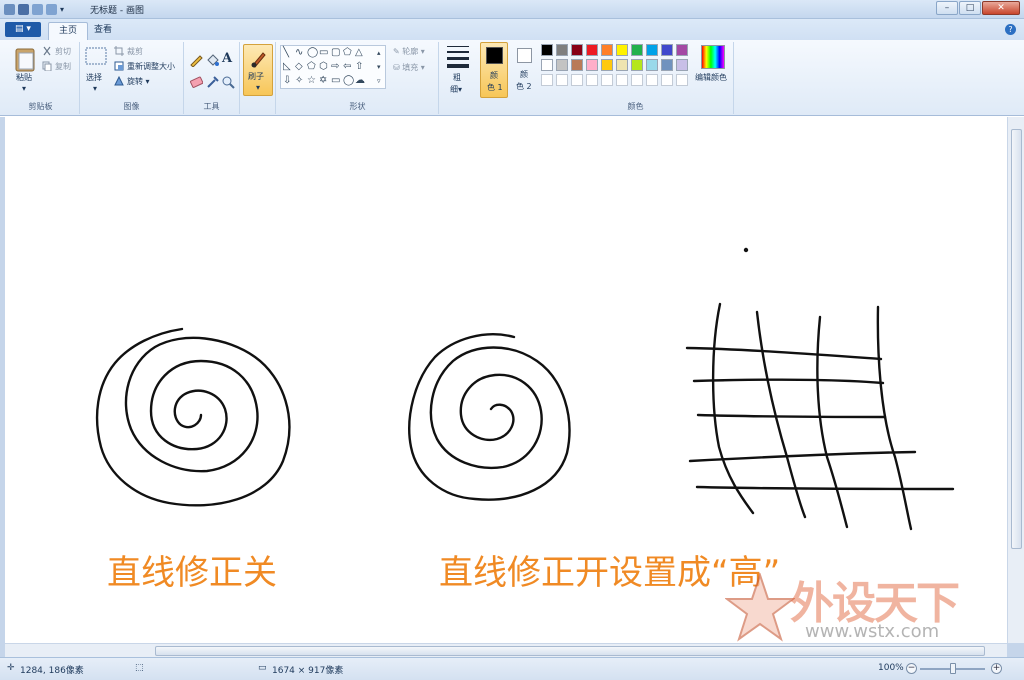 The image size is (1024, 680). I want to click on shape-callout-cloud-icon: ☁, so click(360, 81).